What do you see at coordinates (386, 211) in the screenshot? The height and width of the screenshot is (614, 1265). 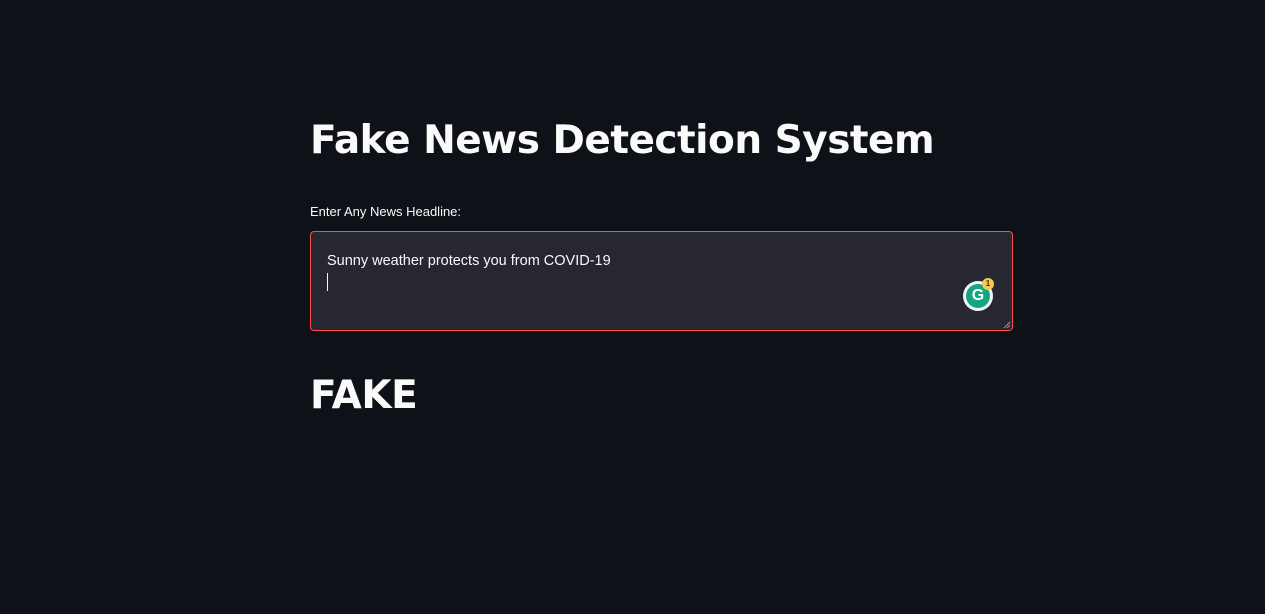 I see `headline-input-label: Enter Any News Headline:` at bounding box center [386, 211].